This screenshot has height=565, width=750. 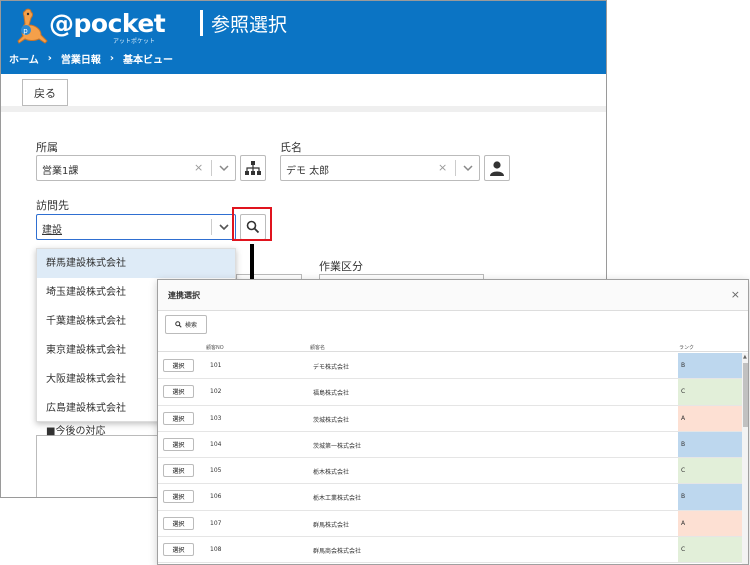 I want to click on close-icon: ×, so click(x=735, y=294).